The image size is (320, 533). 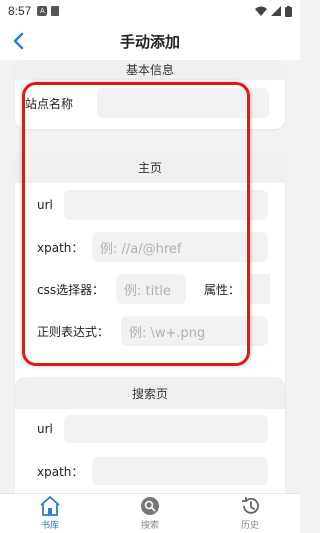 What do you see at coordinates (167, 333) in the screenshot?
I see `home-regex-placeholder: 例: \w+.png` at bounding box center [167, 333].